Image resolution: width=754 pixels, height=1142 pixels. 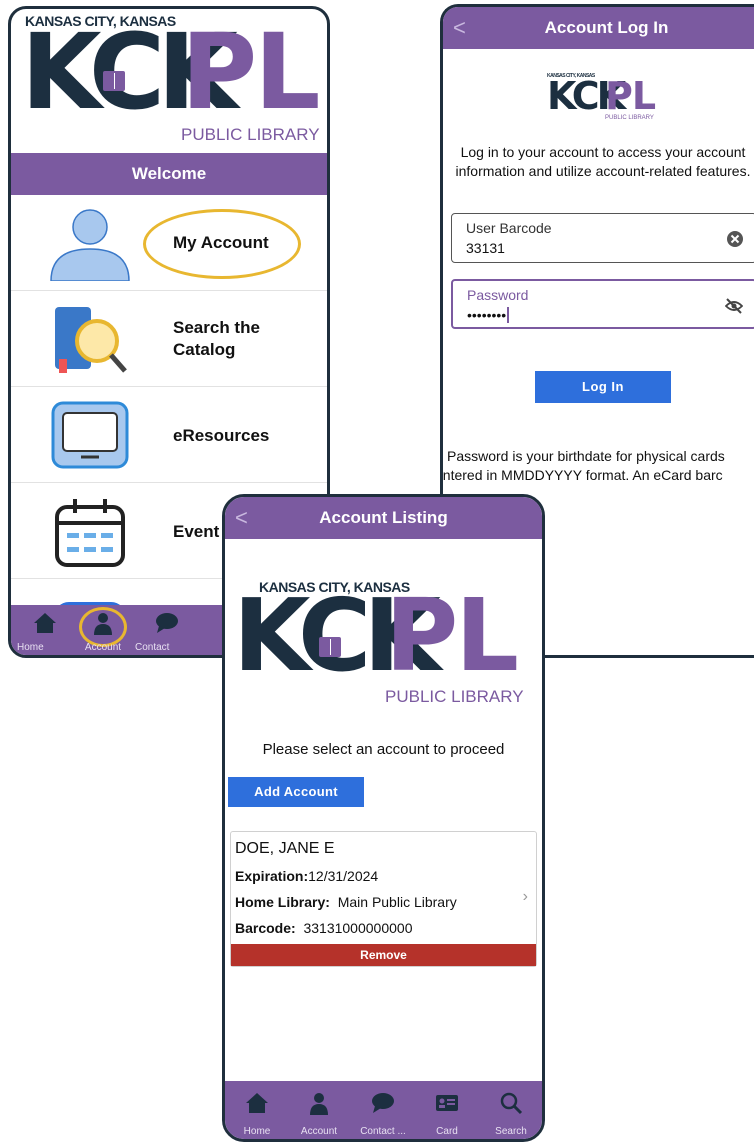 I want to click on remove-button: Remove, so click(x=383, y=955).